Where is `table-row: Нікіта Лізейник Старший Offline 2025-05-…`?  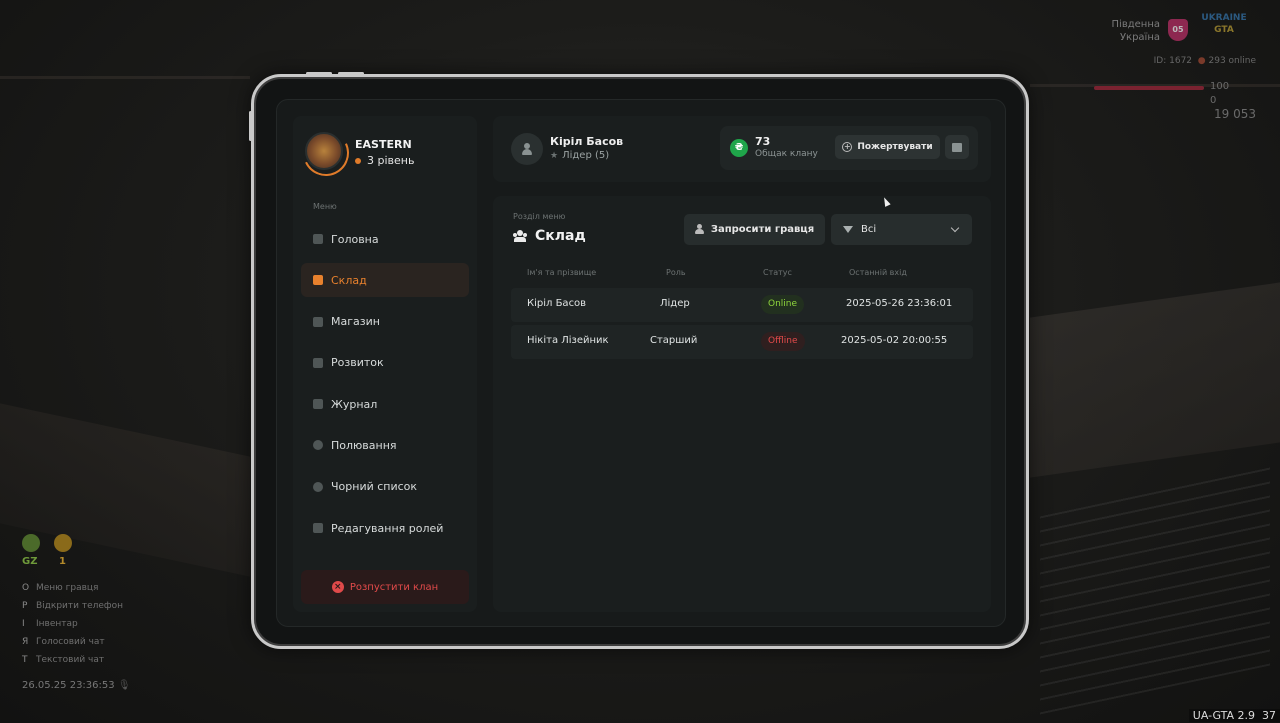
table-row: Нікіта Лізейник Старший Offline 2025-05-… is located at coordinates (742, 342).